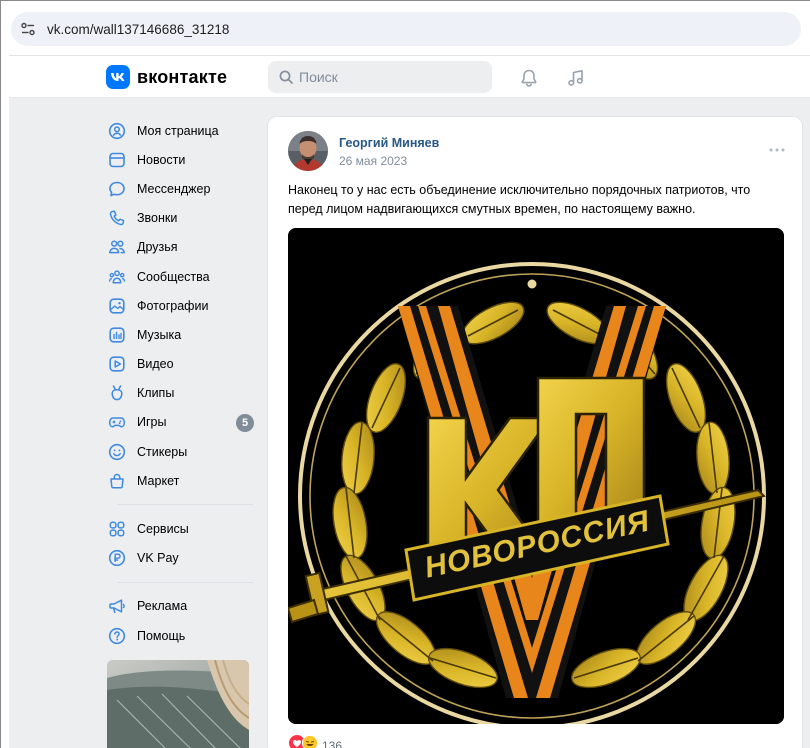 This screenshot has width=810, height=748. I want to click on sidebar-item-my-page: Моя страница, so click(182, 130).